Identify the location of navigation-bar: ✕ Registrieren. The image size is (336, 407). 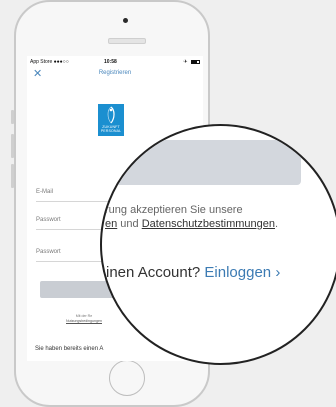
(115, 75).